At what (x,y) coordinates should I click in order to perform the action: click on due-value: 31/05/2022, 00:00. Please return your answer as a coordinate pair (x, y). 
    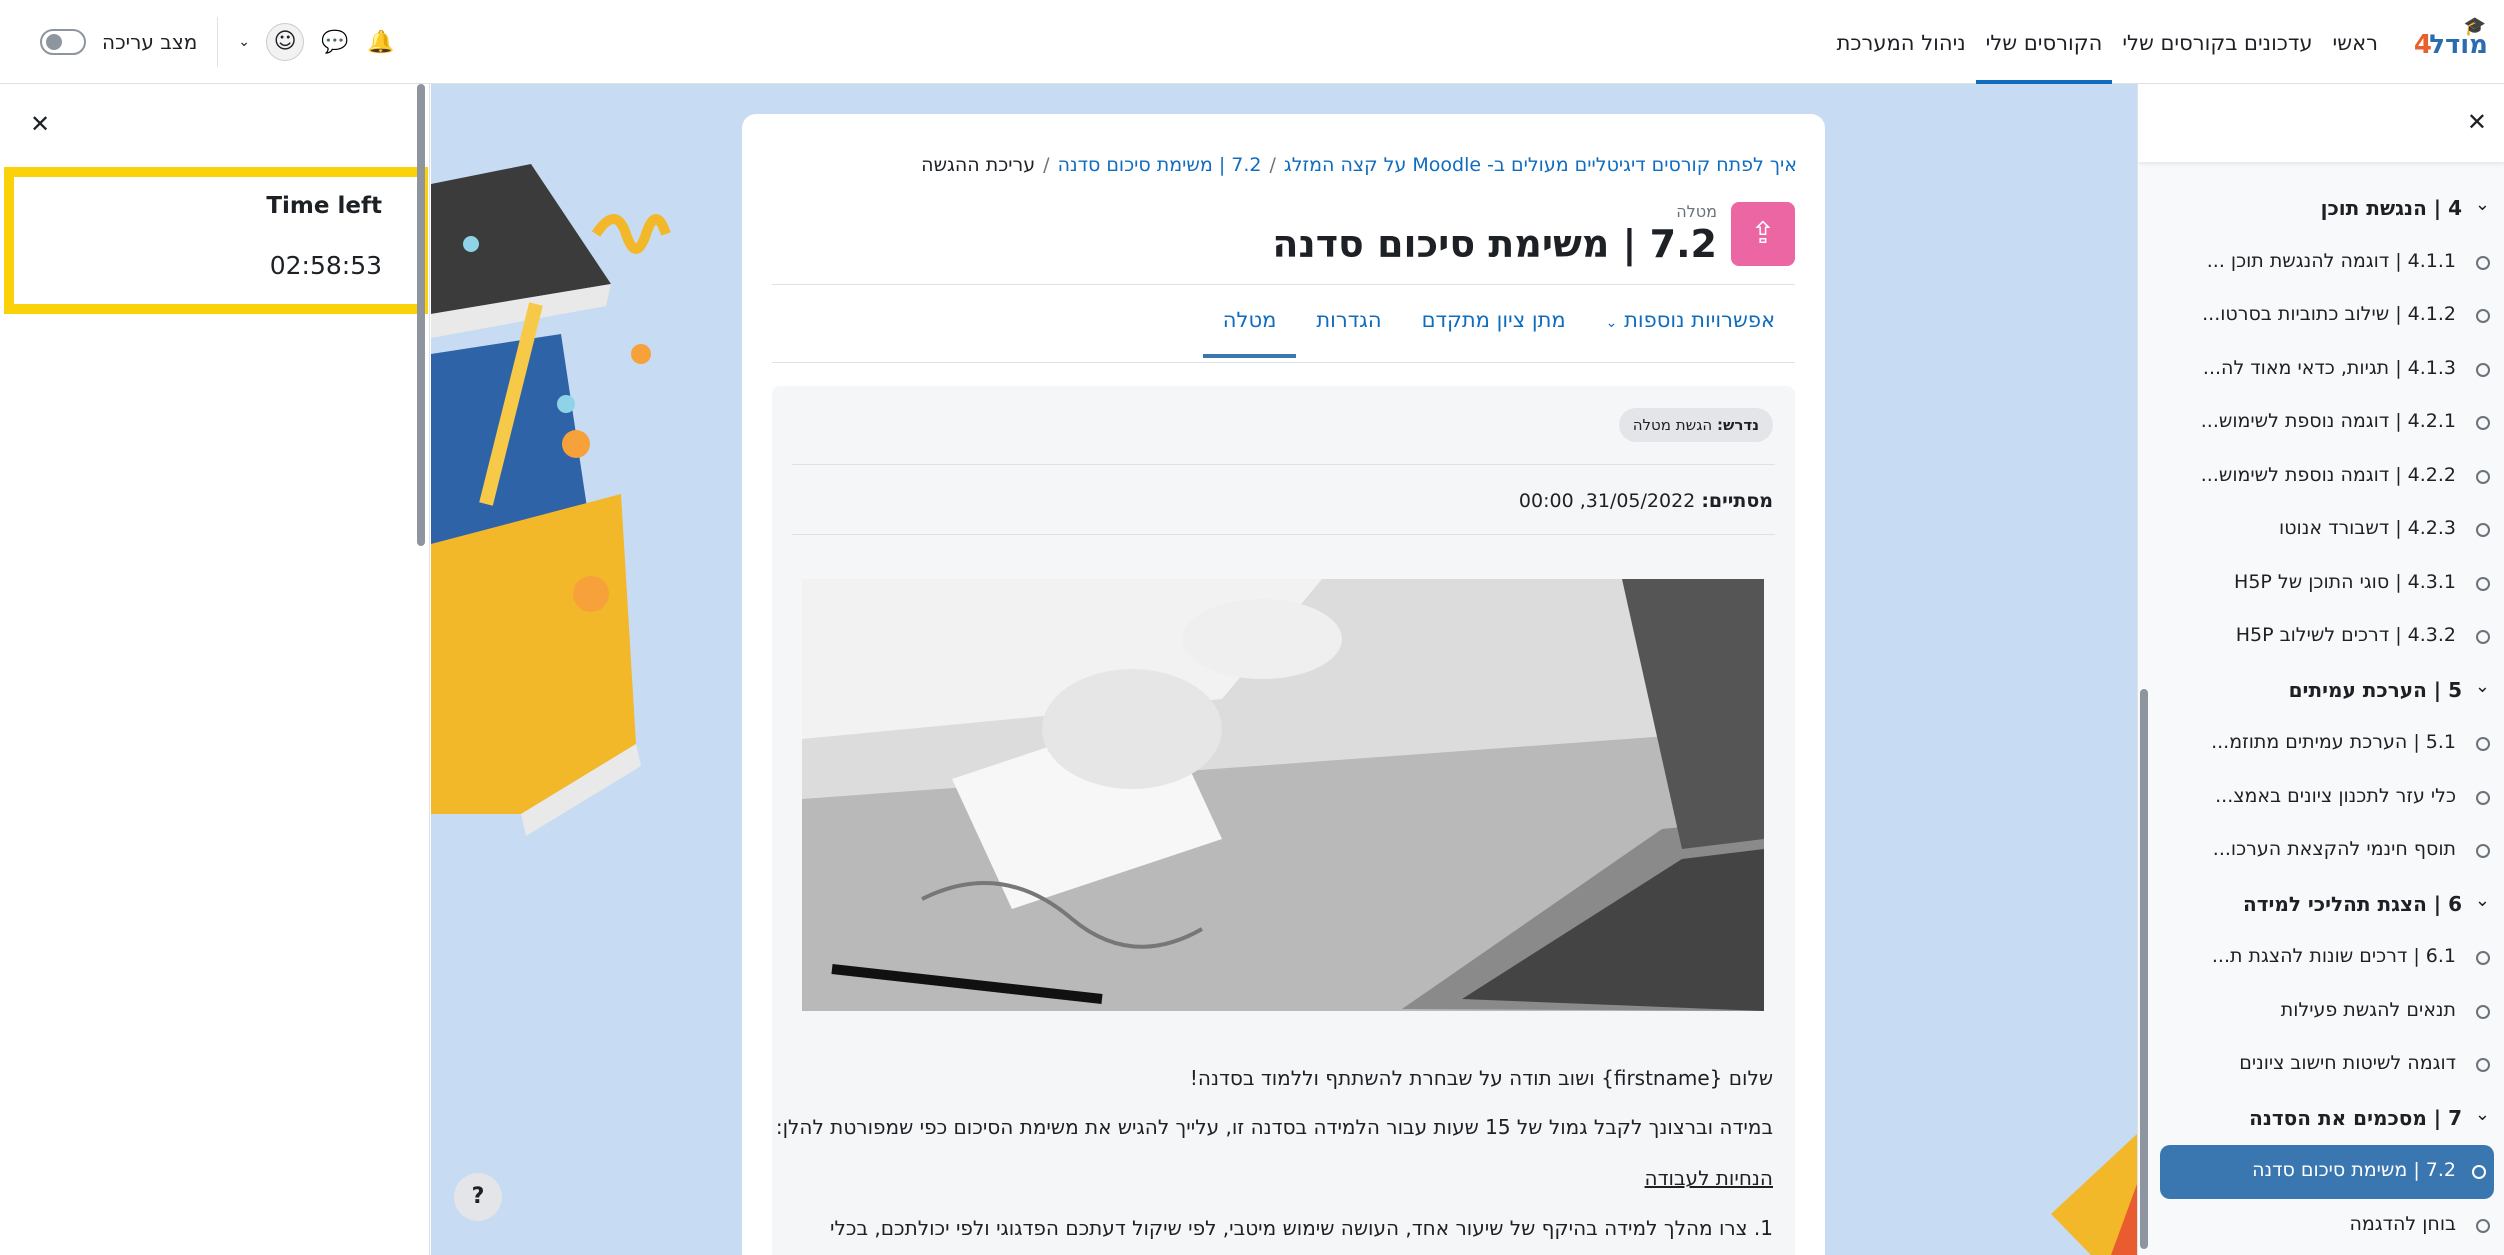
    Looking at the image, I should click on (1607, 501).